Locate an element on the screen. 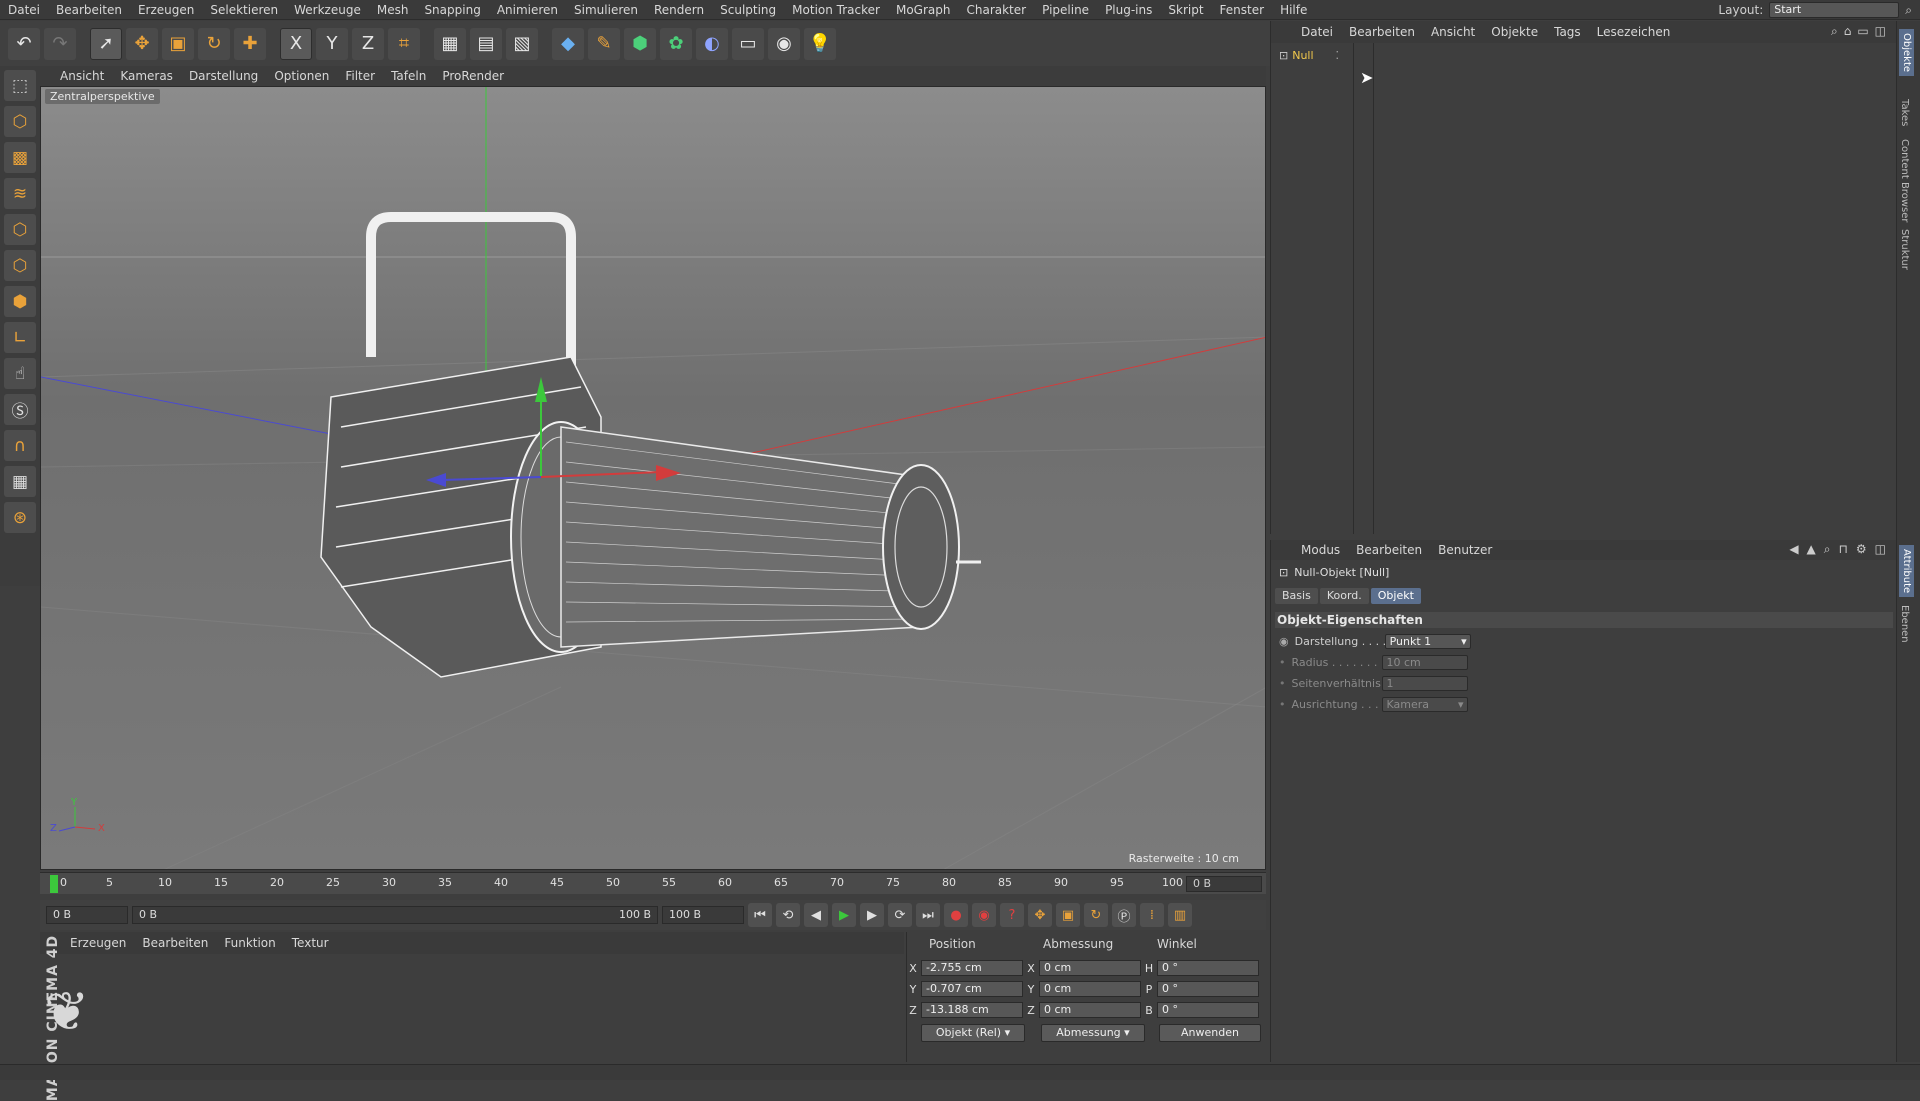 This screenshot has width=1920, height=1101. menu-motion-tracker: Motion Tracker is located at coordinates (836, 10).